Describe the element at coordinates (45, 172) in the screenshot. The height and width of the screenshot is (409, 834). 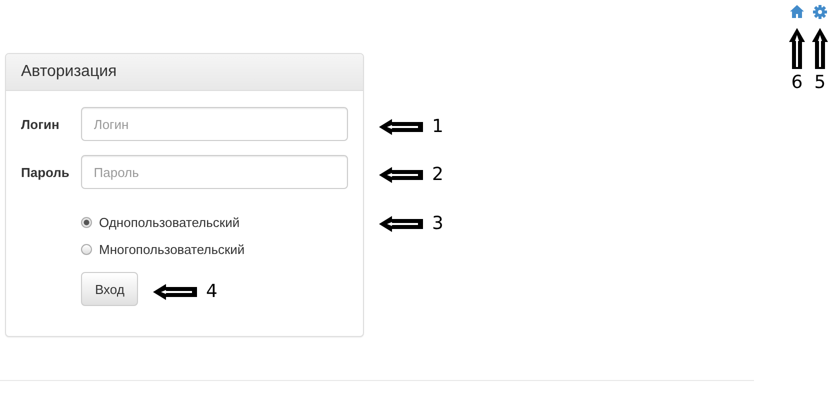
I see `field-label: Пароль` at that location.